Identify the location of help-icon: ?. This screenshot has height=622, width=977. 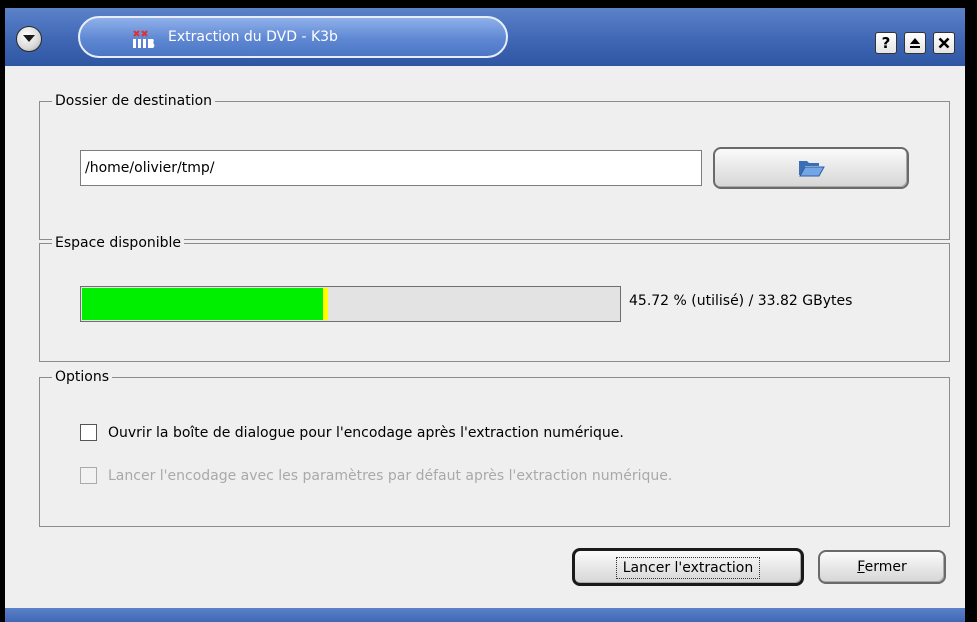
(886, 43).